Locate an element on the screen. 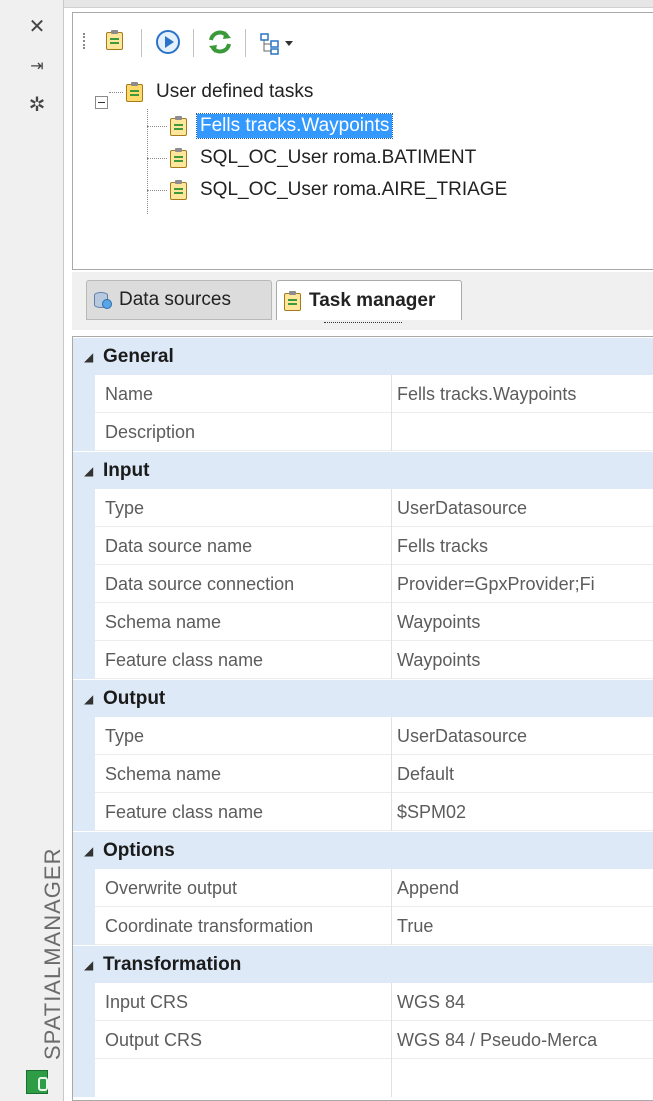 Image resolution: width=653 pixels, height=1101 pixels. auto-hide-icon: ⇥ is located at coordinates (37, 67).